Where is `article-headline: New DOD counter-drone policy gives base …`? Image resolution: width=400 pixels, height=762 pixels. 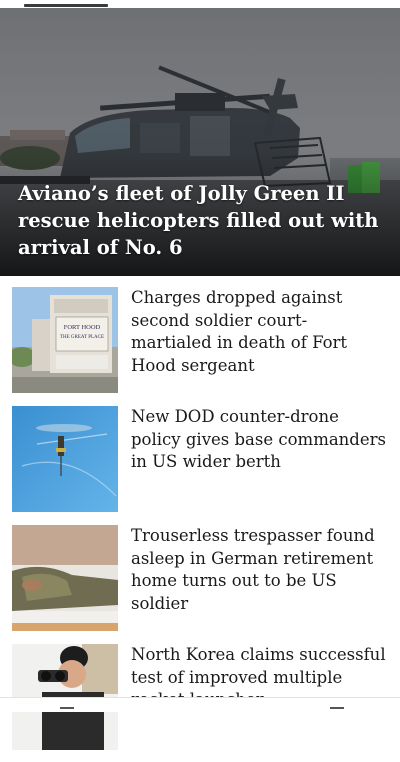
article-headline: New DOD counter-drone policy gives base … is located at coordinates (258, 440).